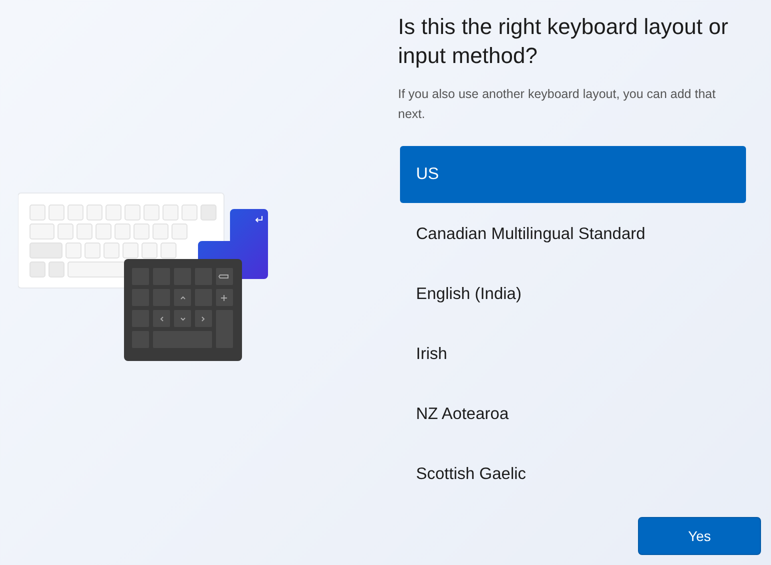 This screenshot has height=565, width=771. What do you see at coordinates (557, 104) in the screenshot?
I see `description-text: If you also use another keyboard layout, you can add that next.` at bounding box center [557, 104].